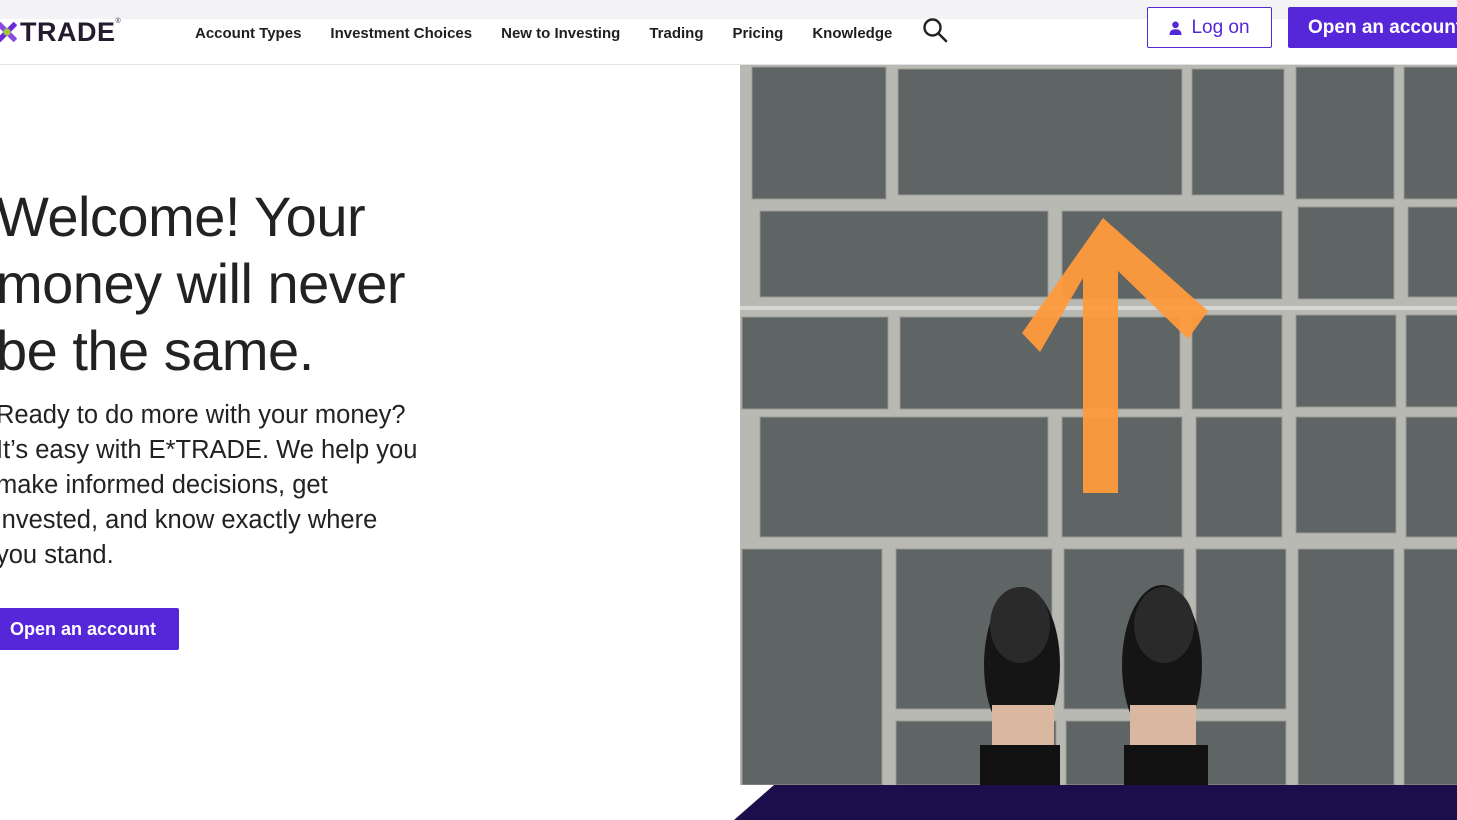 Image resolution: width=1457 pixels, height=820 pixels. I want to click on registered-mark: ®, so click(118, 21).